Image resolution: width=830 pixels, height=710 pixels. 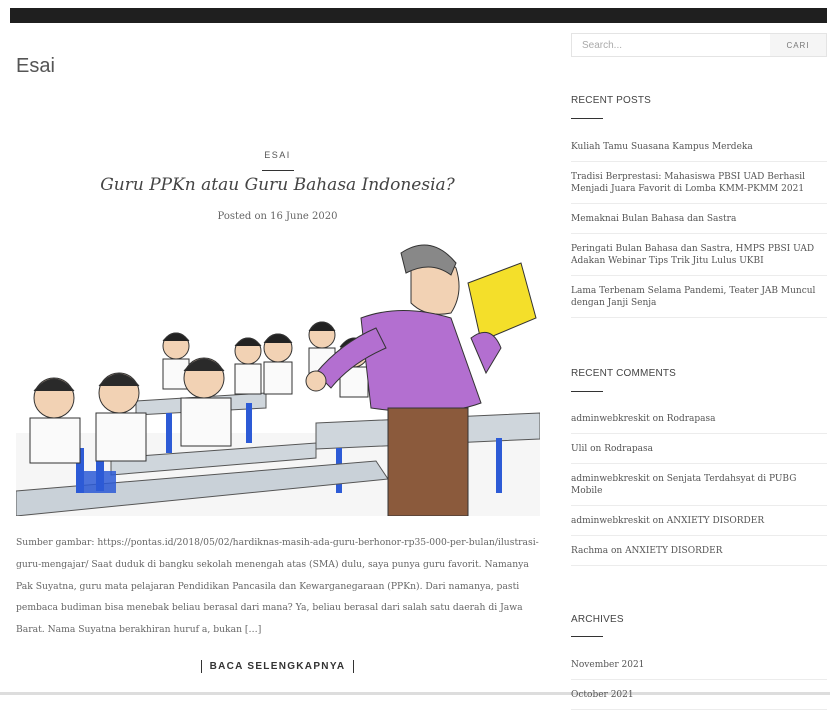 What do you see at coordinates (597, 619) in the screenshot?
I see `archives-title: ARCHIVES` at bounding box center [597, 619].